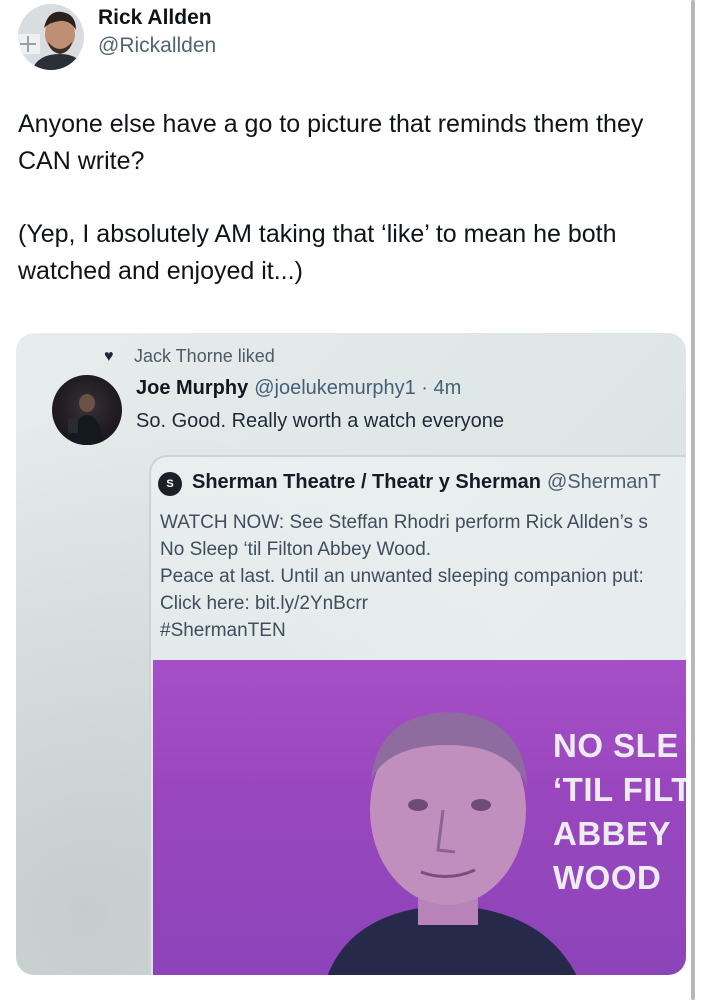 The image size is (701, 1000). I want to click on author-avatar, so click(51, 37).